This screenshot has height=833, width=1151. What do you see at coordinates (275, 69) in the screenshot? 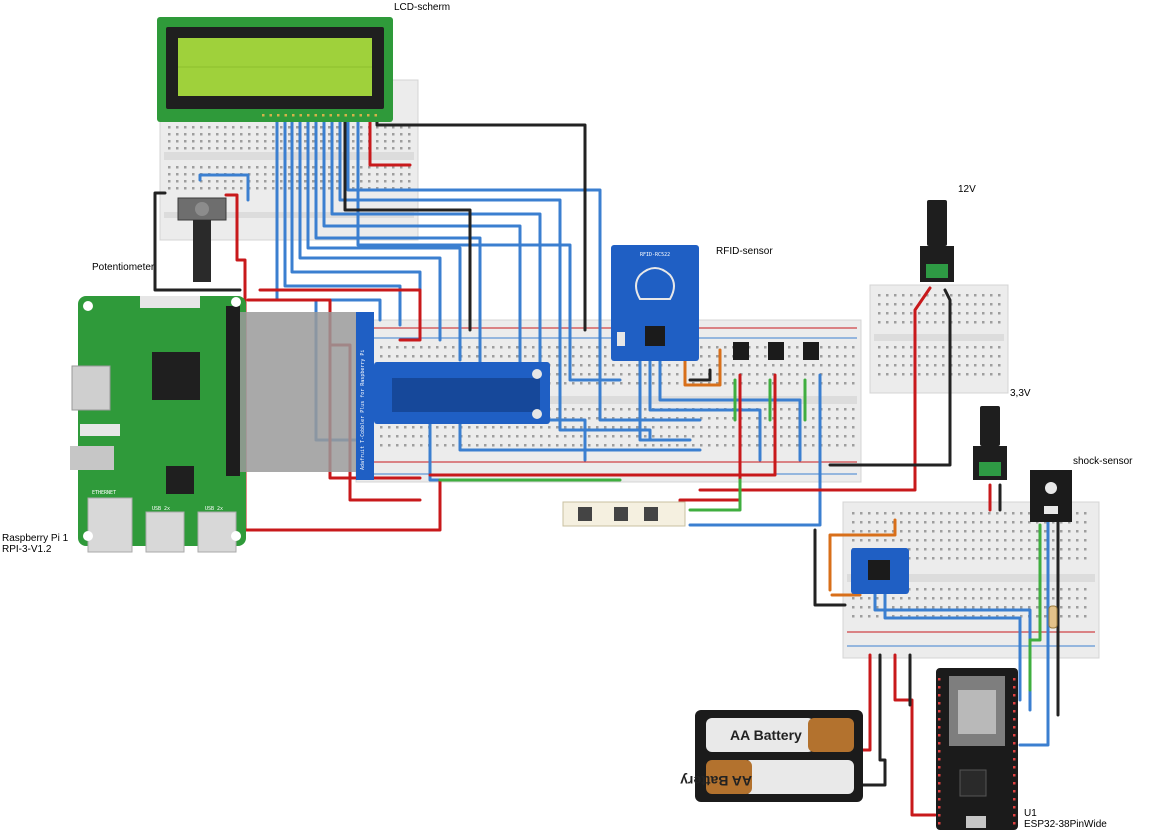
I see `lcd-display` at bounding box center [275, 69].